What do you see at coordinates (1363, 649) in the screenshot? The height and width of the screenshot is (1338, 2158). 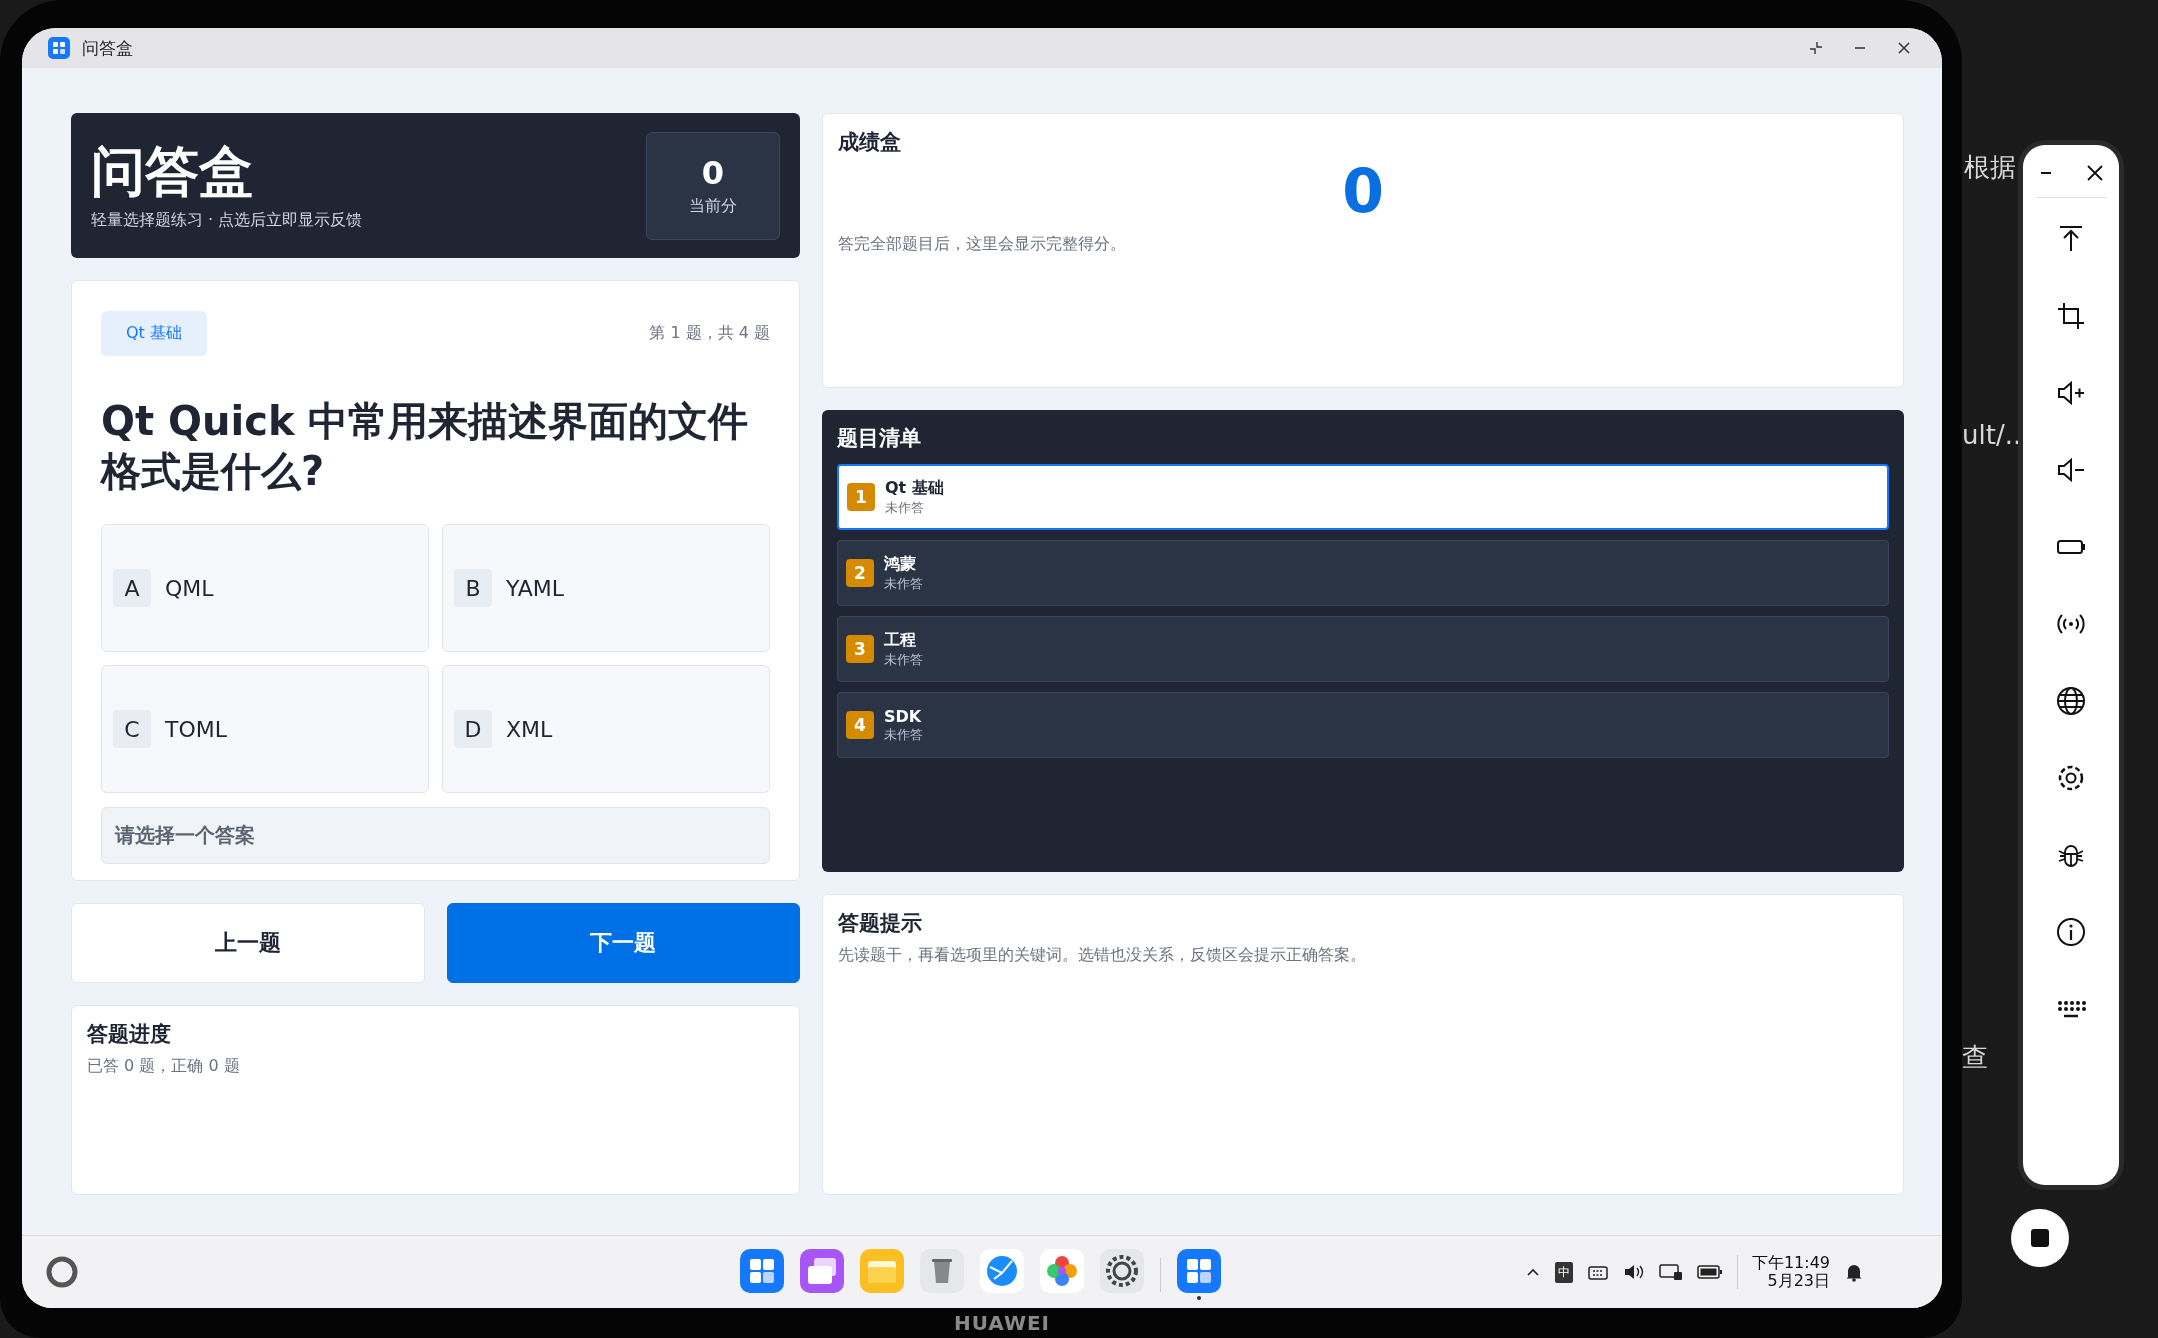 I see `question-list-item: 3 工程 未作答` at bounding box center [1363, 649].